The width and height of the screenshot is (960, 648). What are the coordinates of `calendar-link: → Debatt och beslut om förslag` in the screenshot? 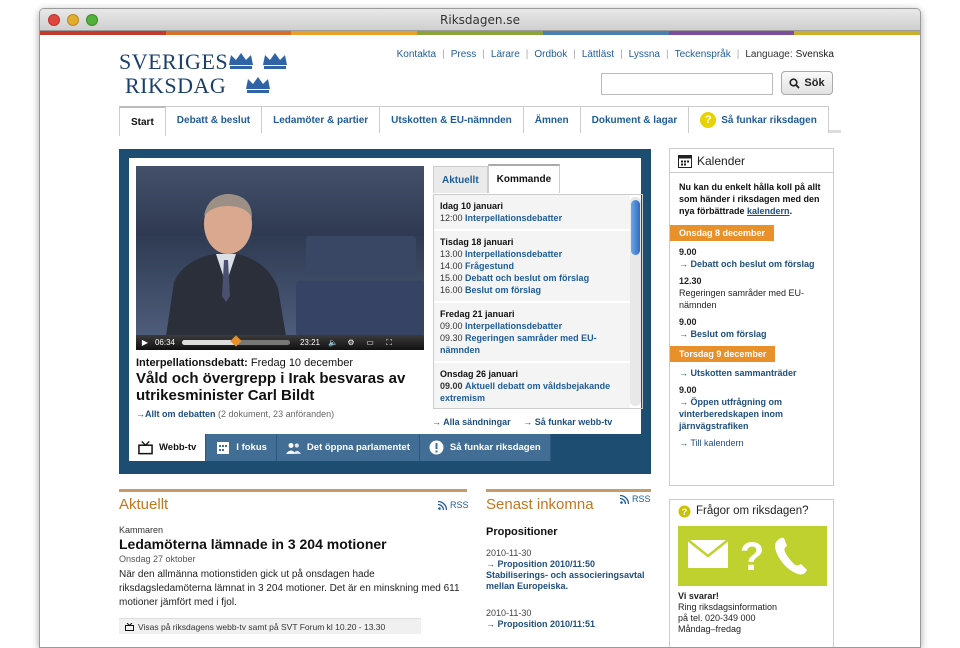 It's located at (747, 264).